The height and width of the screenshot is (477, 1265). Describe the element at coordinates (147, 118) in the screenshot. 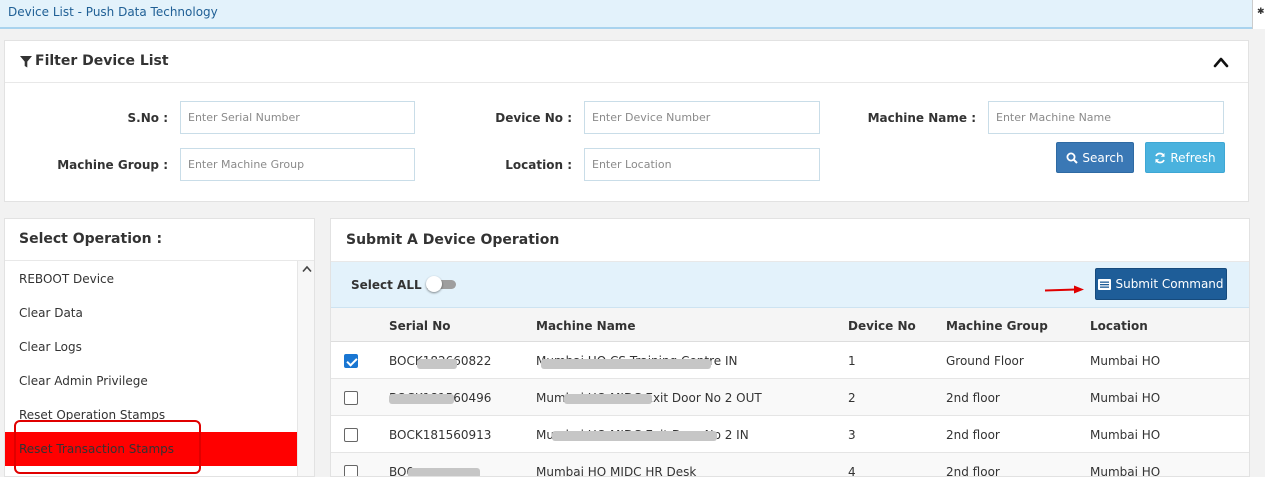

I see `serial-number-label: S.No :` at that location.